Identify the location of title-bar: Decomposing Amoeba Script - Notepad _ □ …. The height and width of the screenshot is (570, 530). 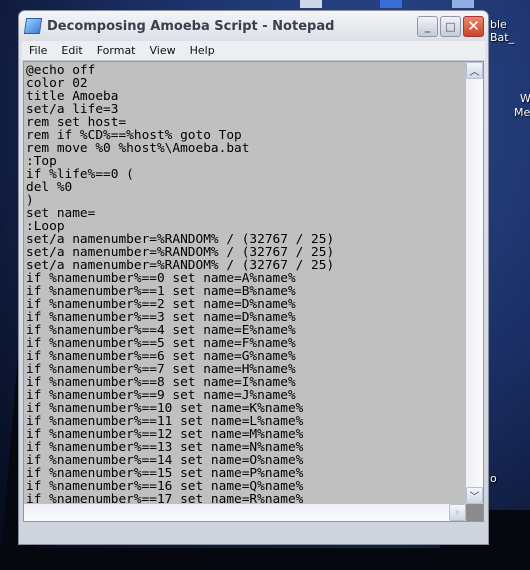
(253, 26).